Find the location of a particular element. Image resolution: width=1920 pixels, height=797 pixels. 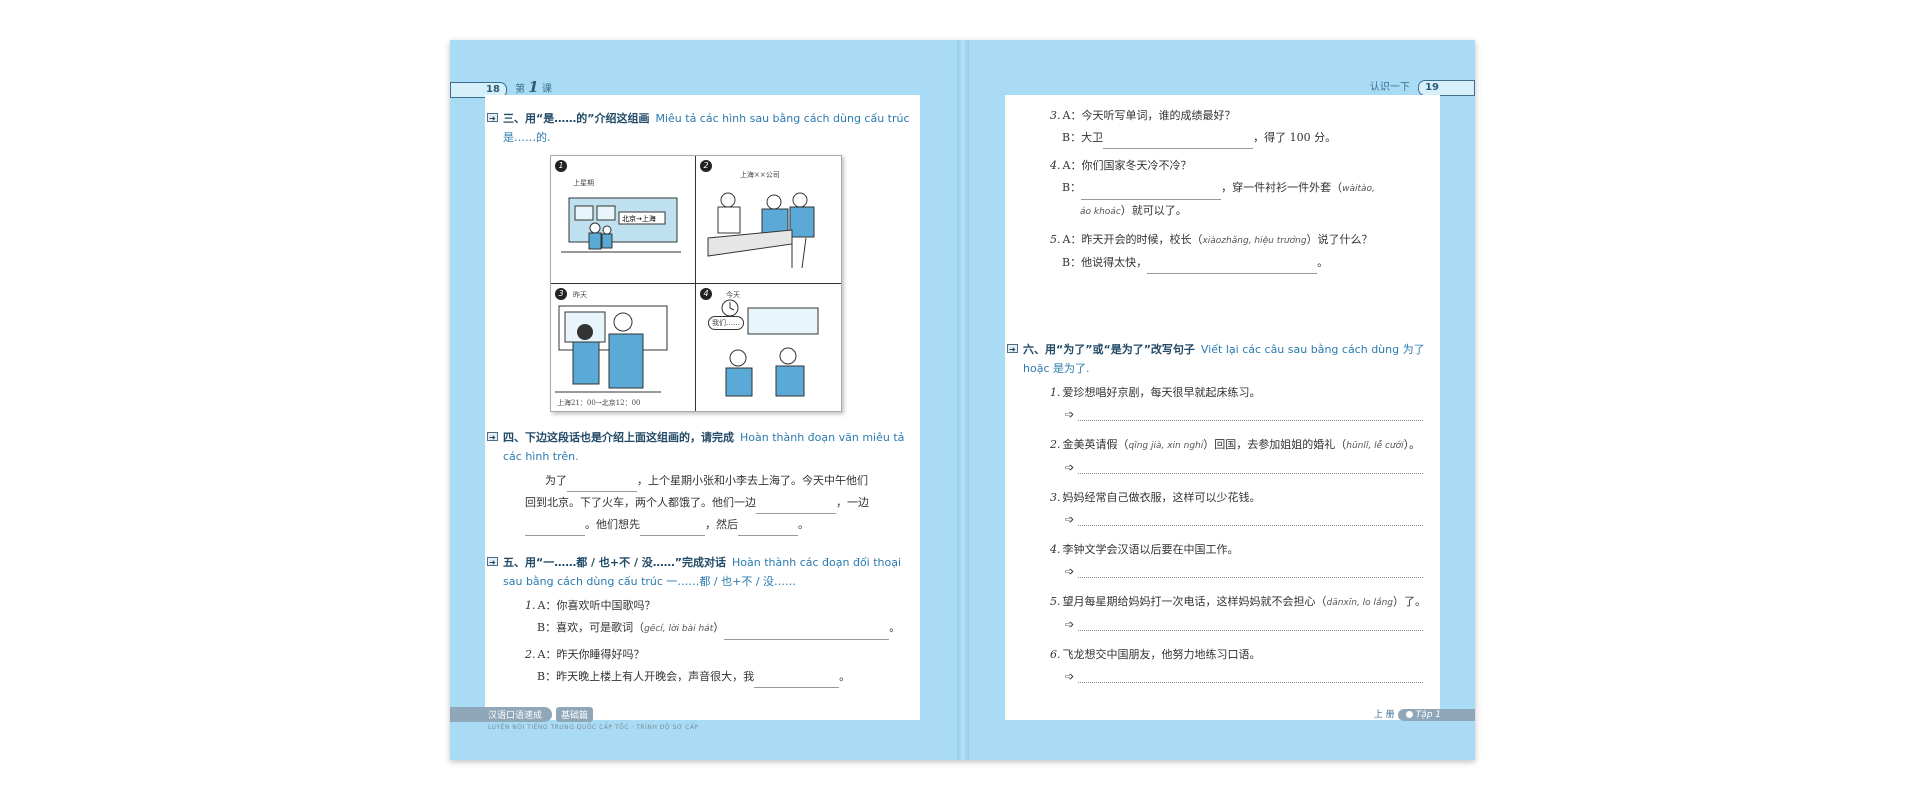

q4-b: B： ，穿一件衬衫一件外套（wàitào, is located at coordinates (1222, 188).